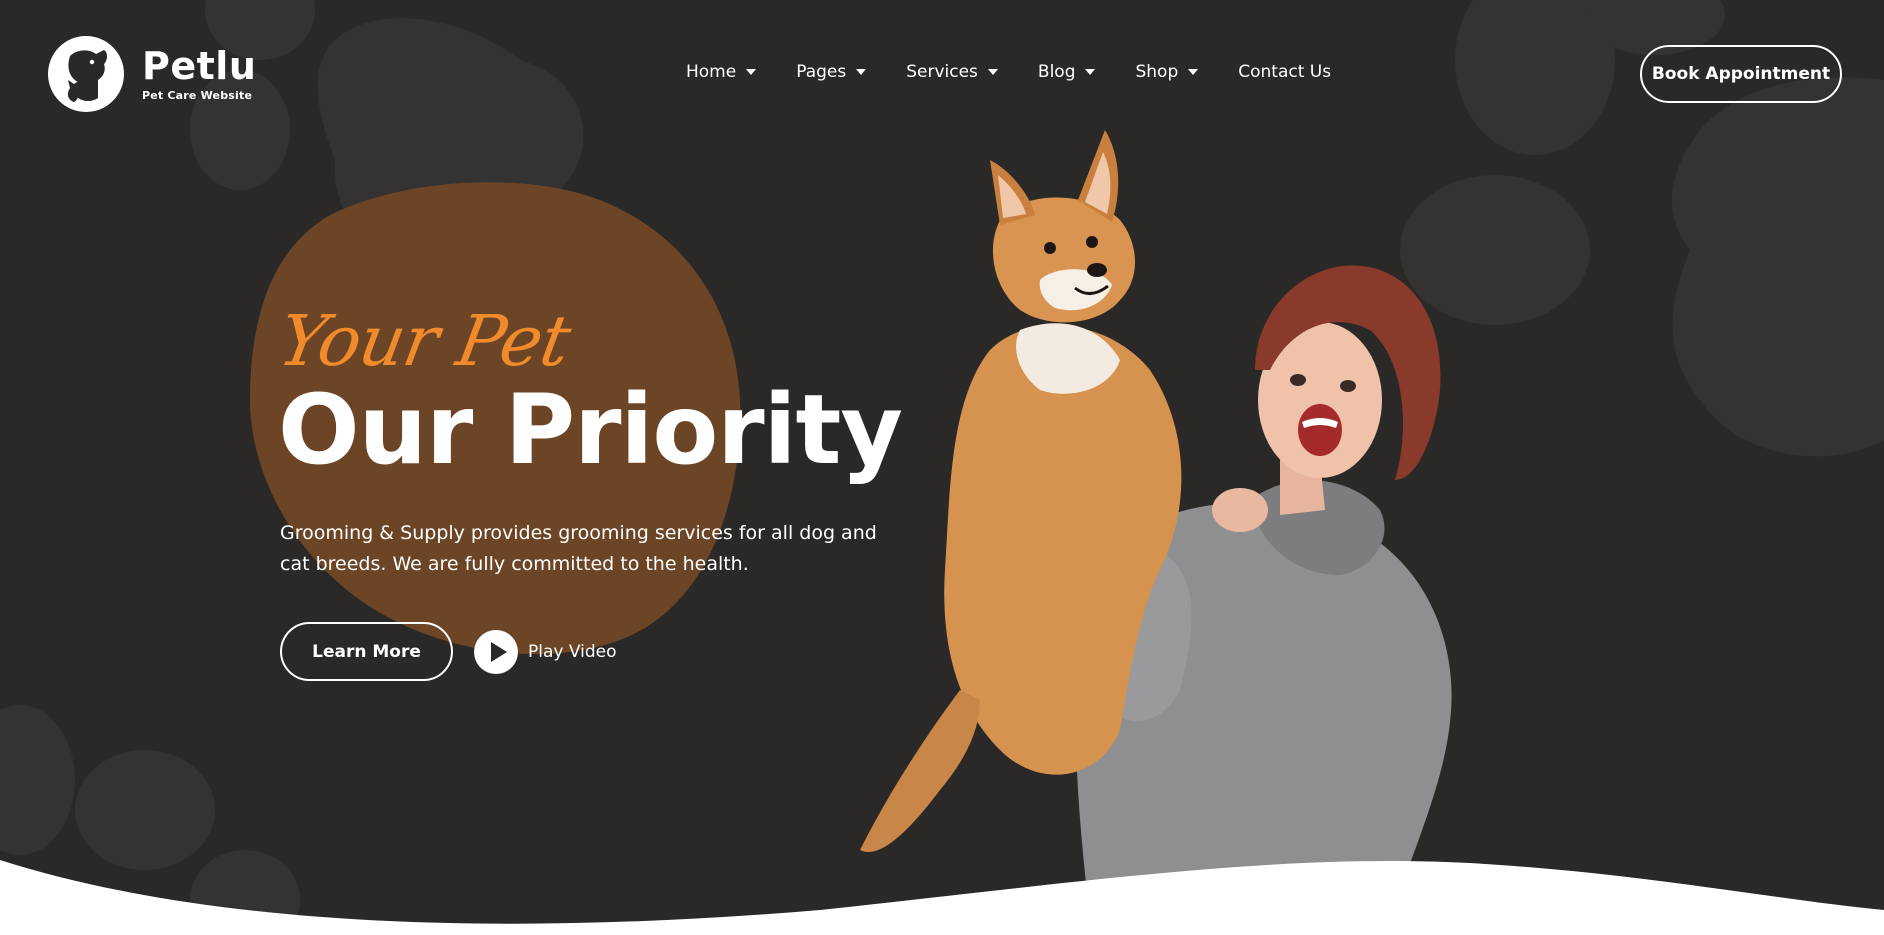  I want to click on learn-more-button: Learn More, so click(366, 651).